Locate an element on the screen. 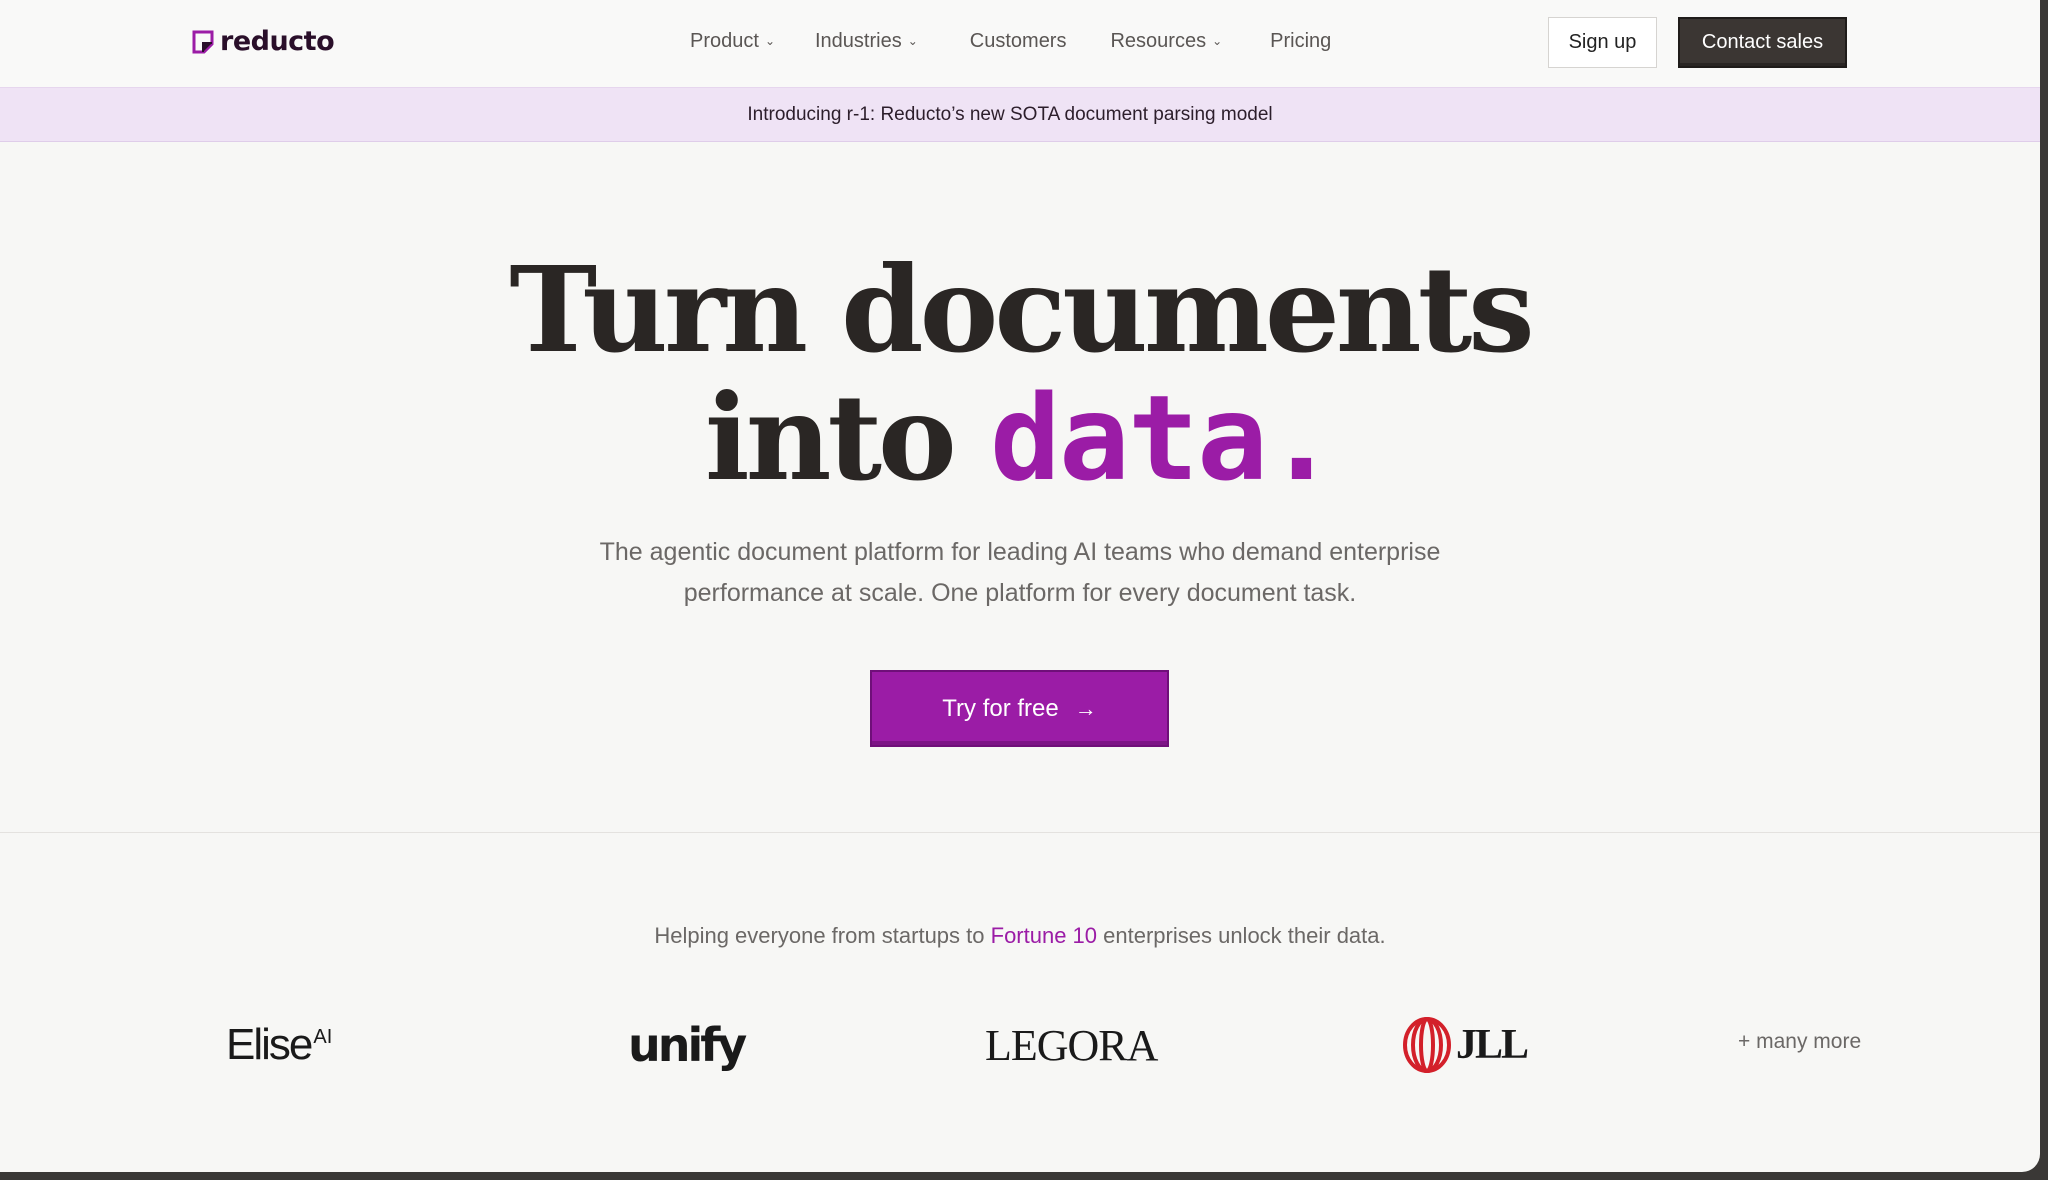 This screenshot has height=1180, width=2048. tagline-prefix: Helping everyone from startups to is located at coordinates (822, 935).